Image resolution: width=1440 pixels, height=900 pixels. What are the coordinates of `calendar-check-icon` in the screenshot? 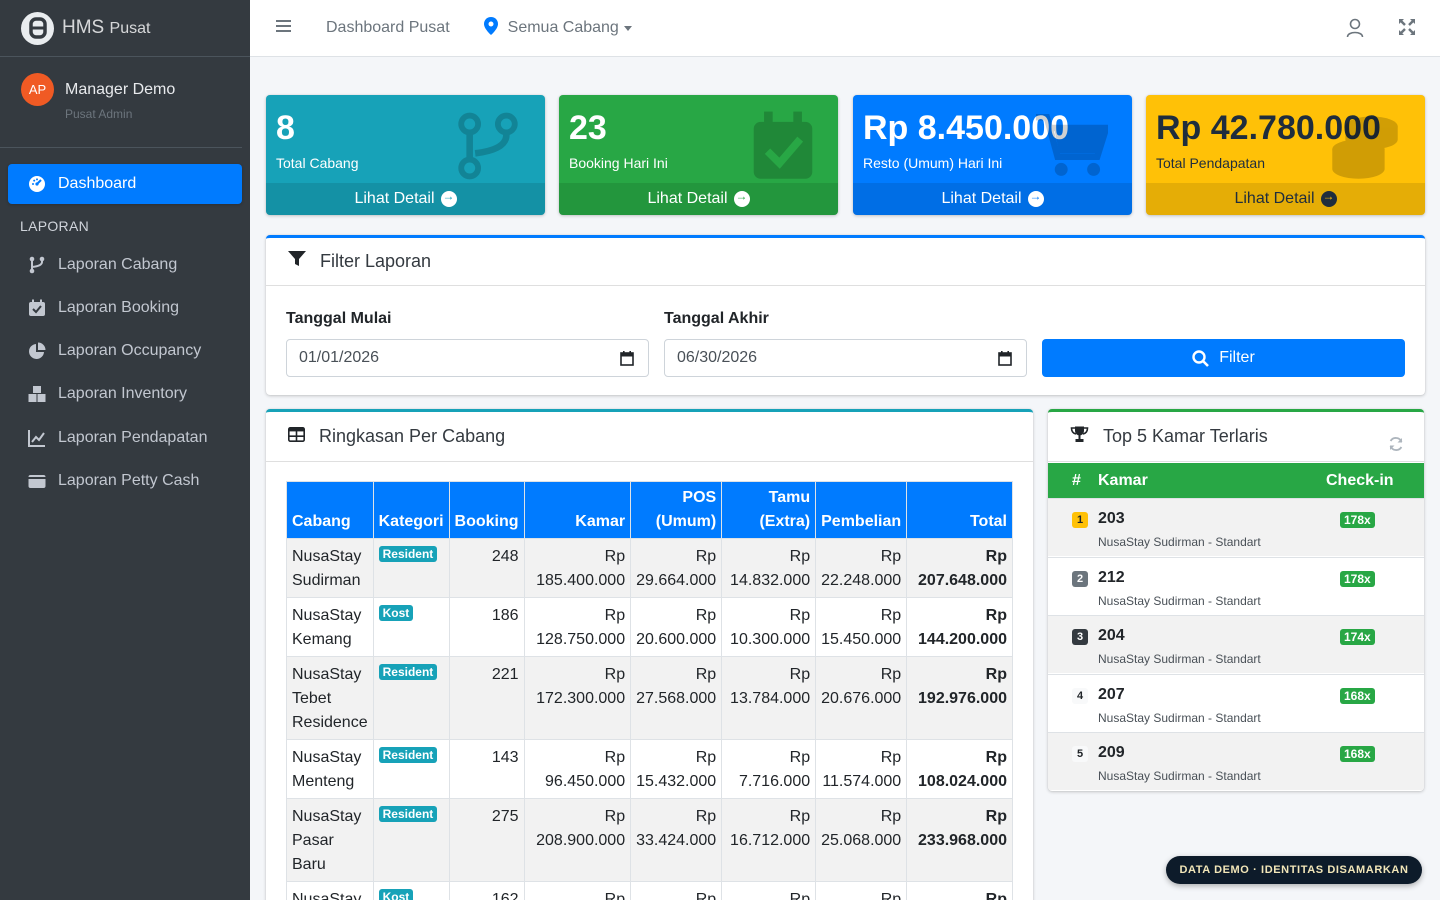 It's located at (783, 148).